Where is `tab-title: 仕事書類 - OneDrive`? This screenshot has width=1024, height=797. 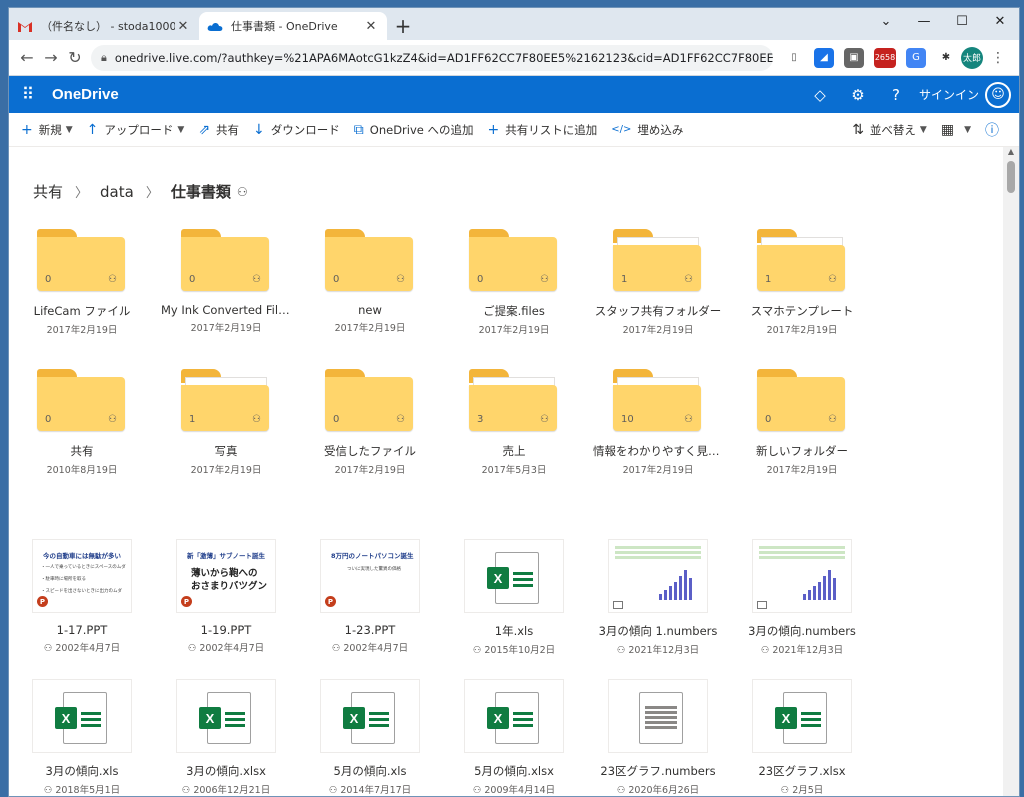 tab-title: 仕事書類 - OneDrive is located at coordinates (284, 26).